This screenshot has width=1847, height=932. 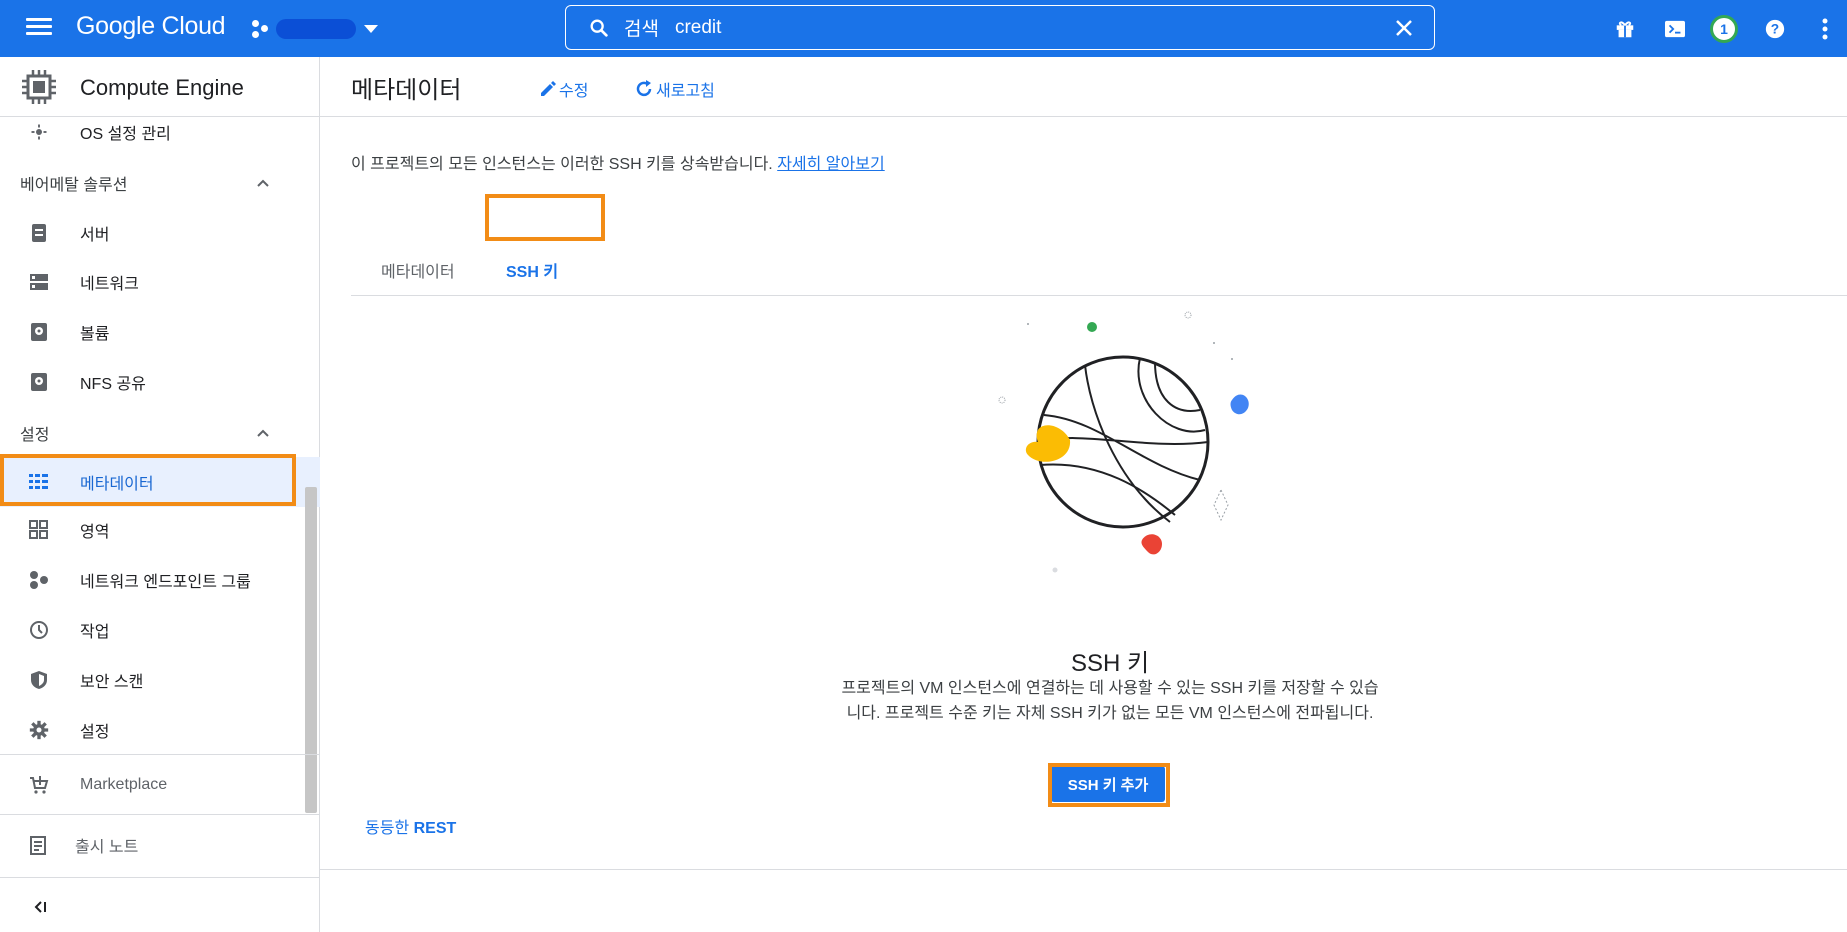 I want to click on sidebar-item-label: 메타데이터, so click(x=117, y=484).